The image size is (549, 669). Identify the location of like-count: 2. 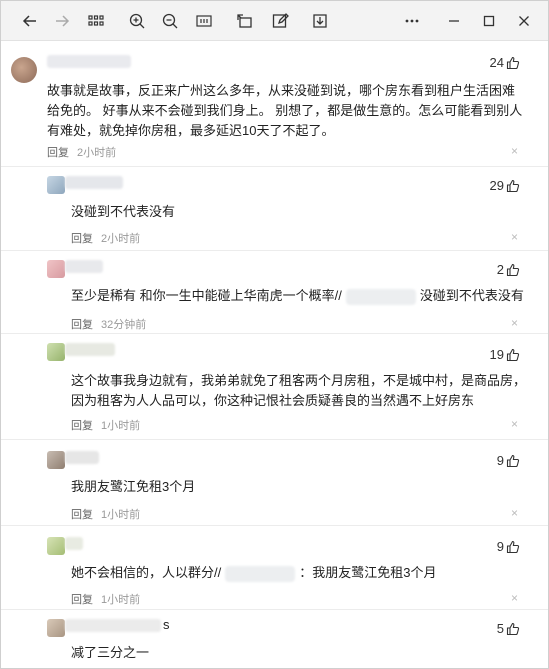
(500, 269).